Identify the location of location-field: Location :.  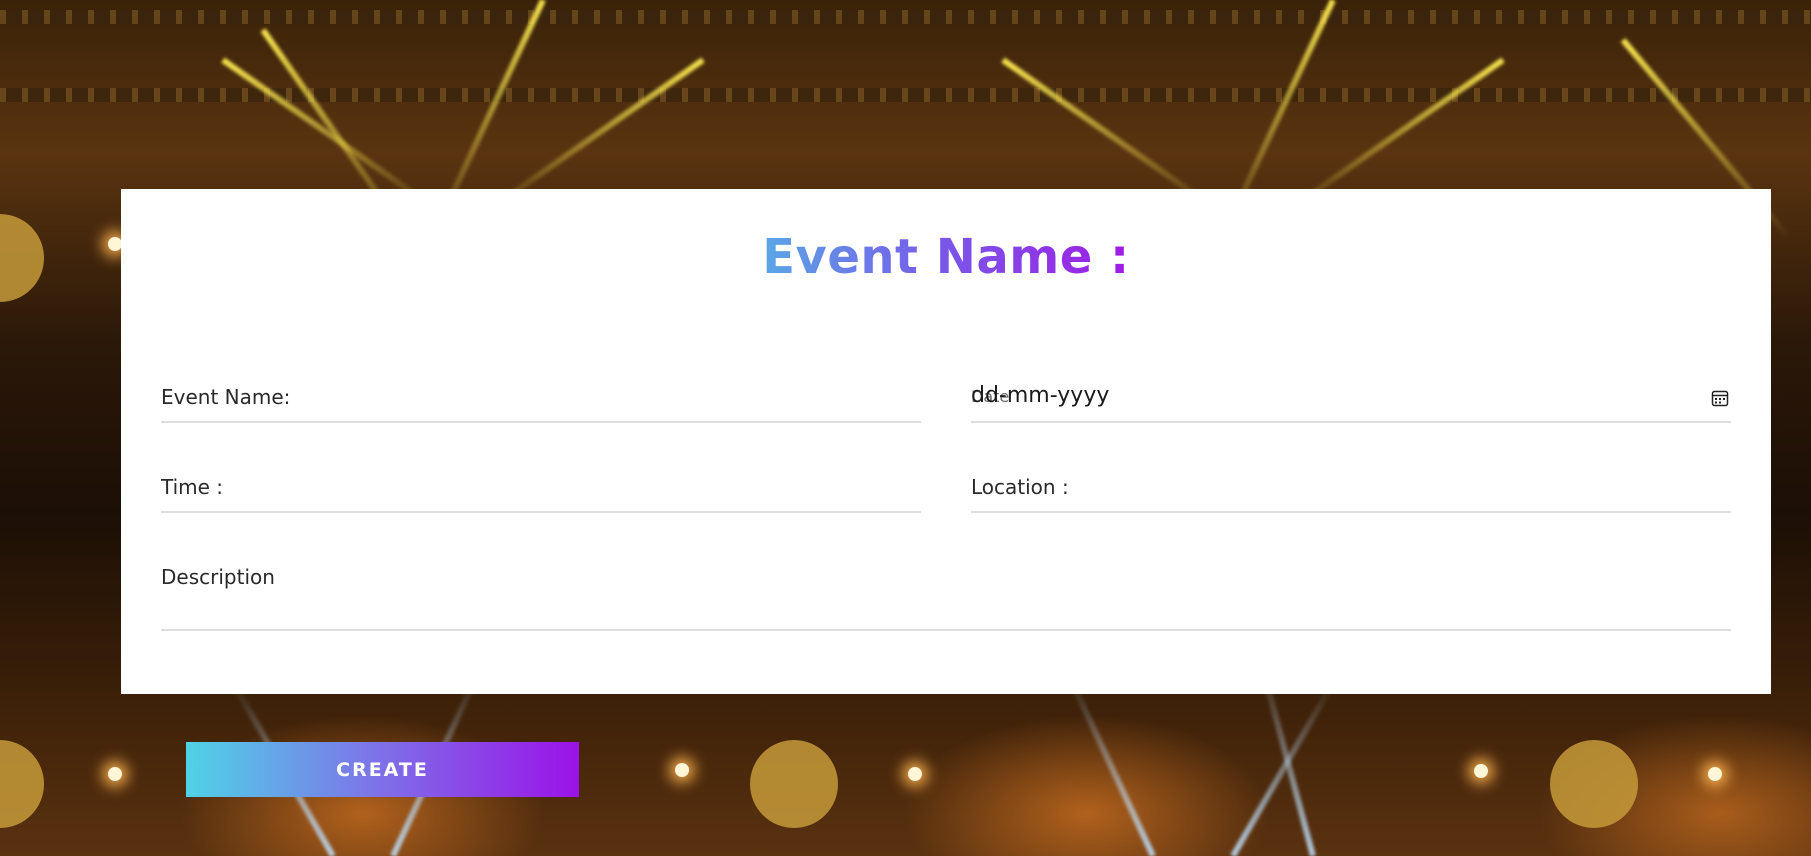
(1351, 489).